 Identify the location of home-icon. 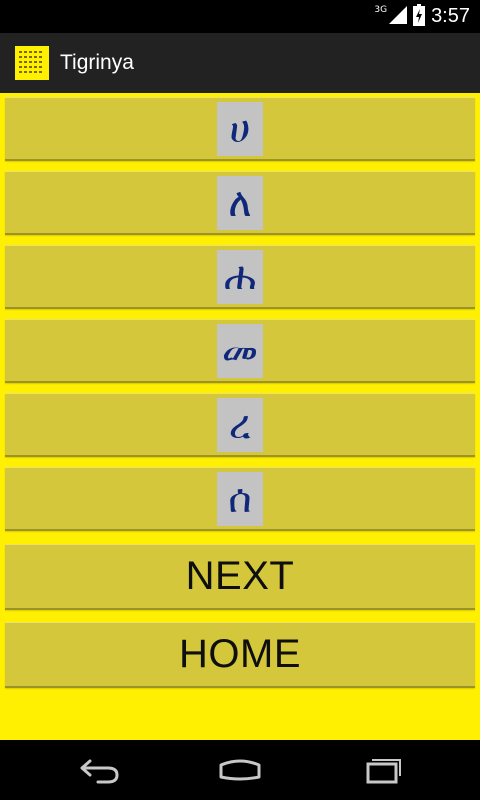
(240, 770).